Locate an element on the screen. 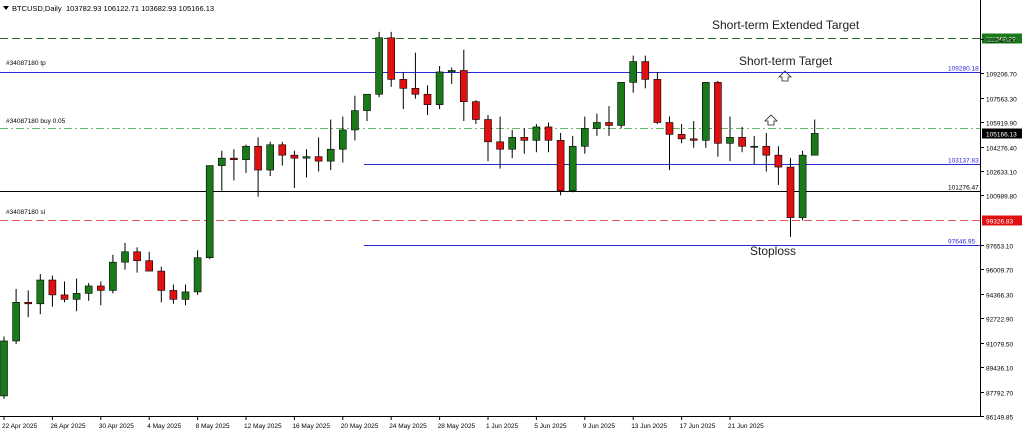 This screenshot has width=1024, height=438. y-tick-label: 86149.85 is located at coordinates (999, 418).